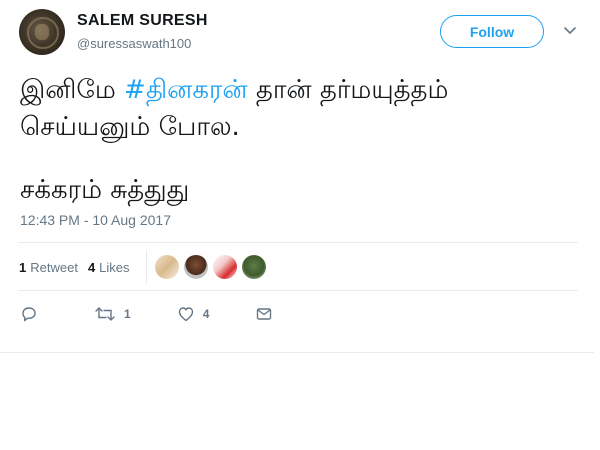 The width and height of the screenshot is (600, 450). What do you see at coordinates (193, 314) in the screenshot?
I see `like-button: 4` at bounding box center [193, 314].